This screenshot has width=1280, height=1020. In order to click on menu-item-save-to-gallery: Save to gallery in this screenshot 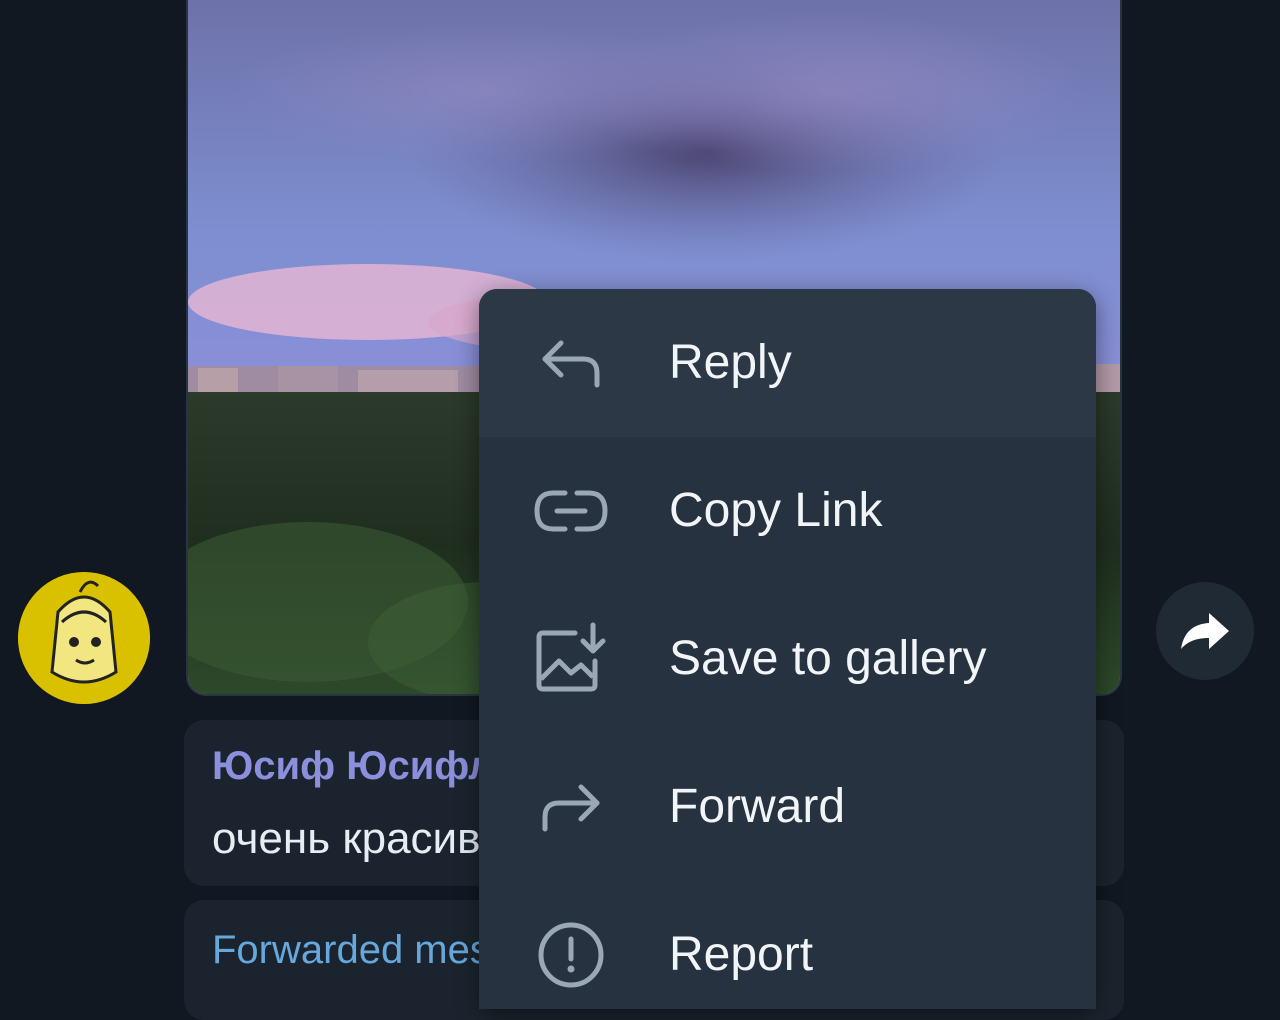, I will do `click(787, 659)`.